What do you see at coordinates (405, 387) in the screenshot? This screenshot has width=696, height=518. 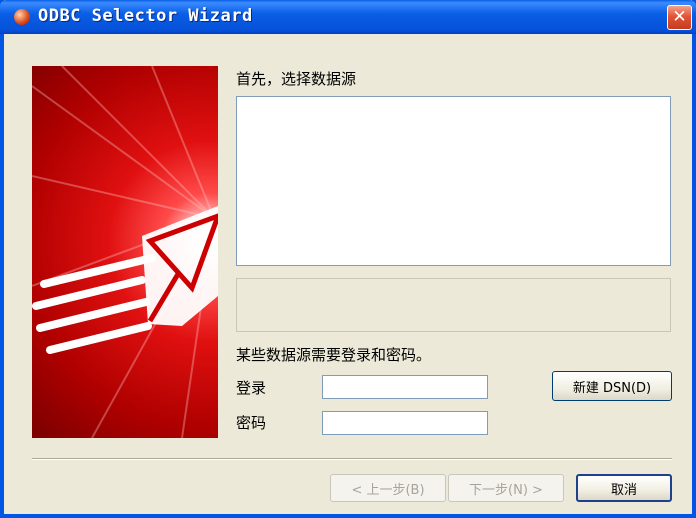 I see `login-field` at bounding box center [405, 387].